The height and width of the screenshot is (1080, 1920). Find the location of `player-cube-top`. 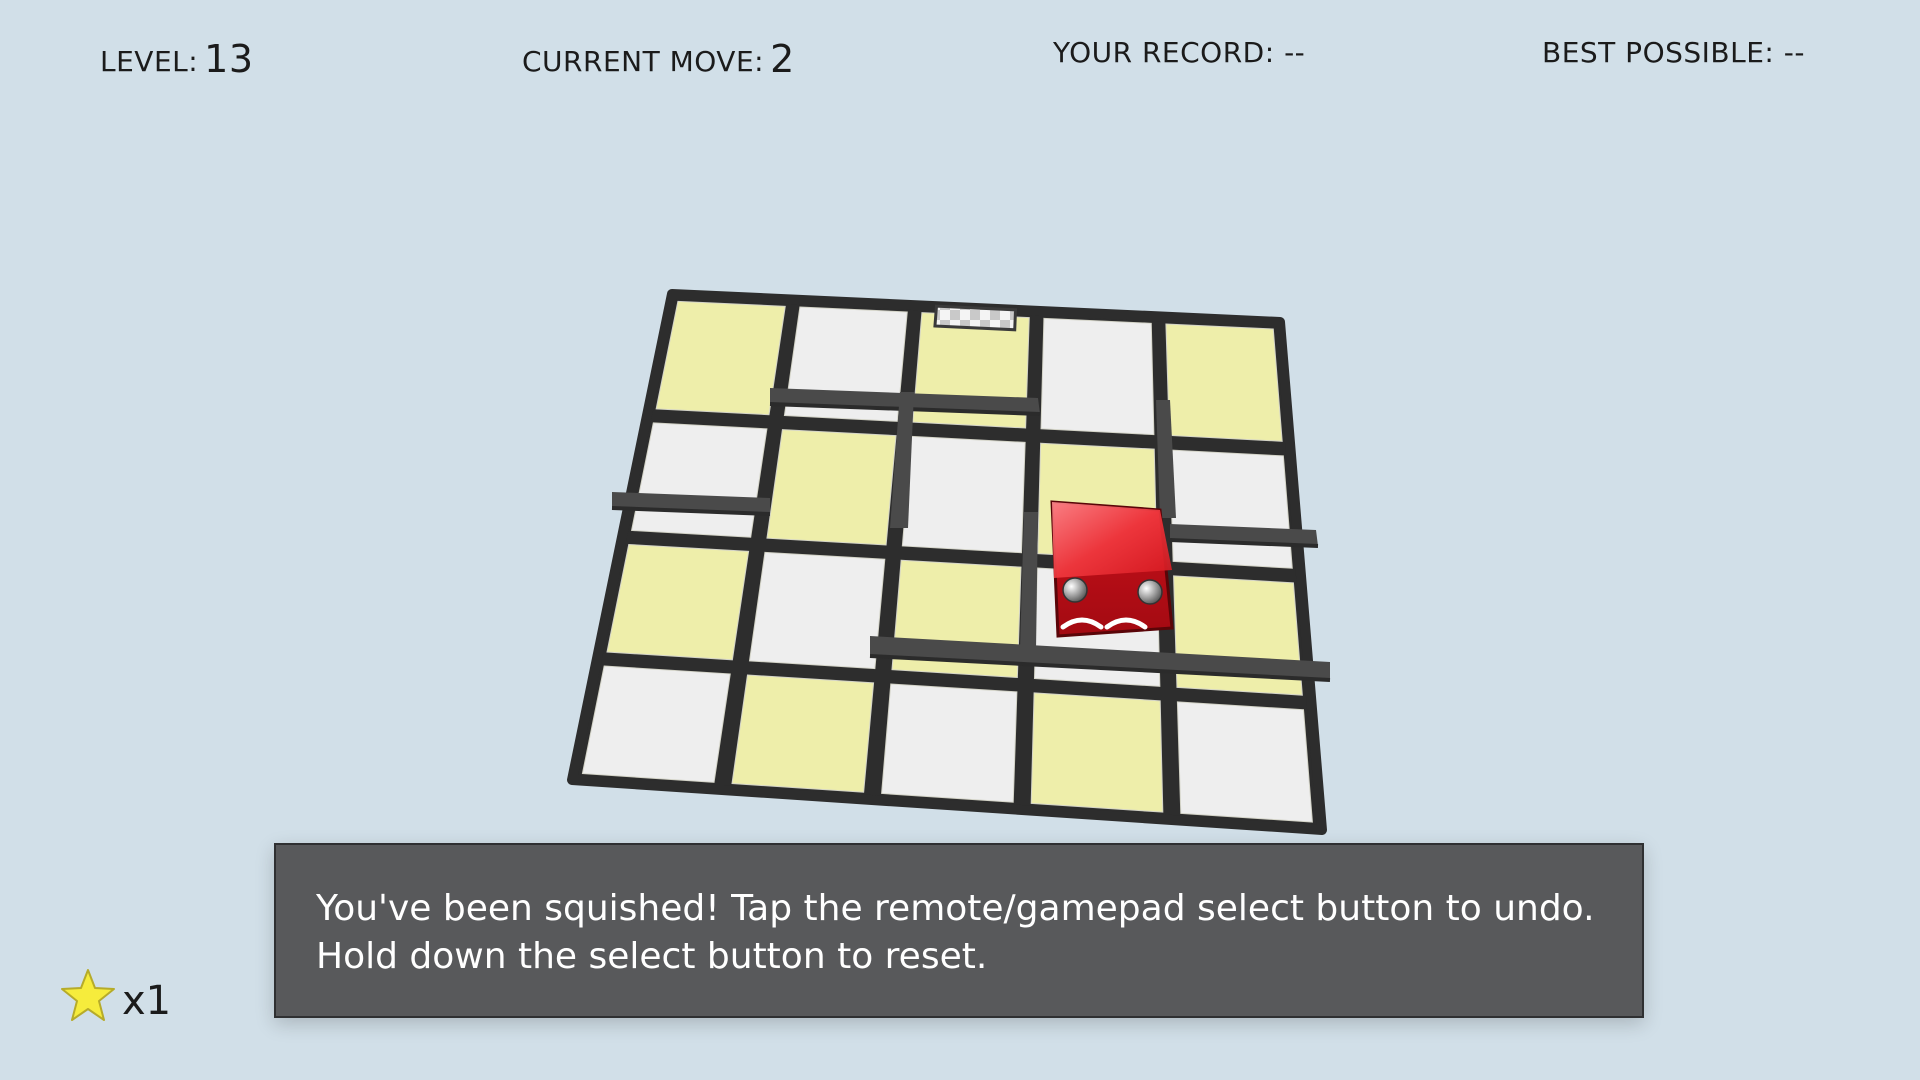

player-cube-top is located at coordinates (1112, 540).